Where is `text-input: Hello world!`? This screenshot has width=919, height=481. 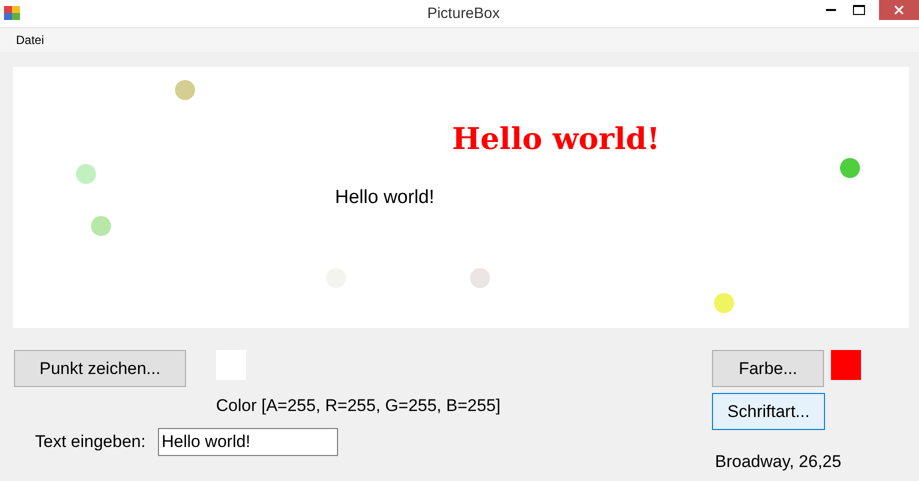 text-input: Hello world! is located at coordinates (248, 442).